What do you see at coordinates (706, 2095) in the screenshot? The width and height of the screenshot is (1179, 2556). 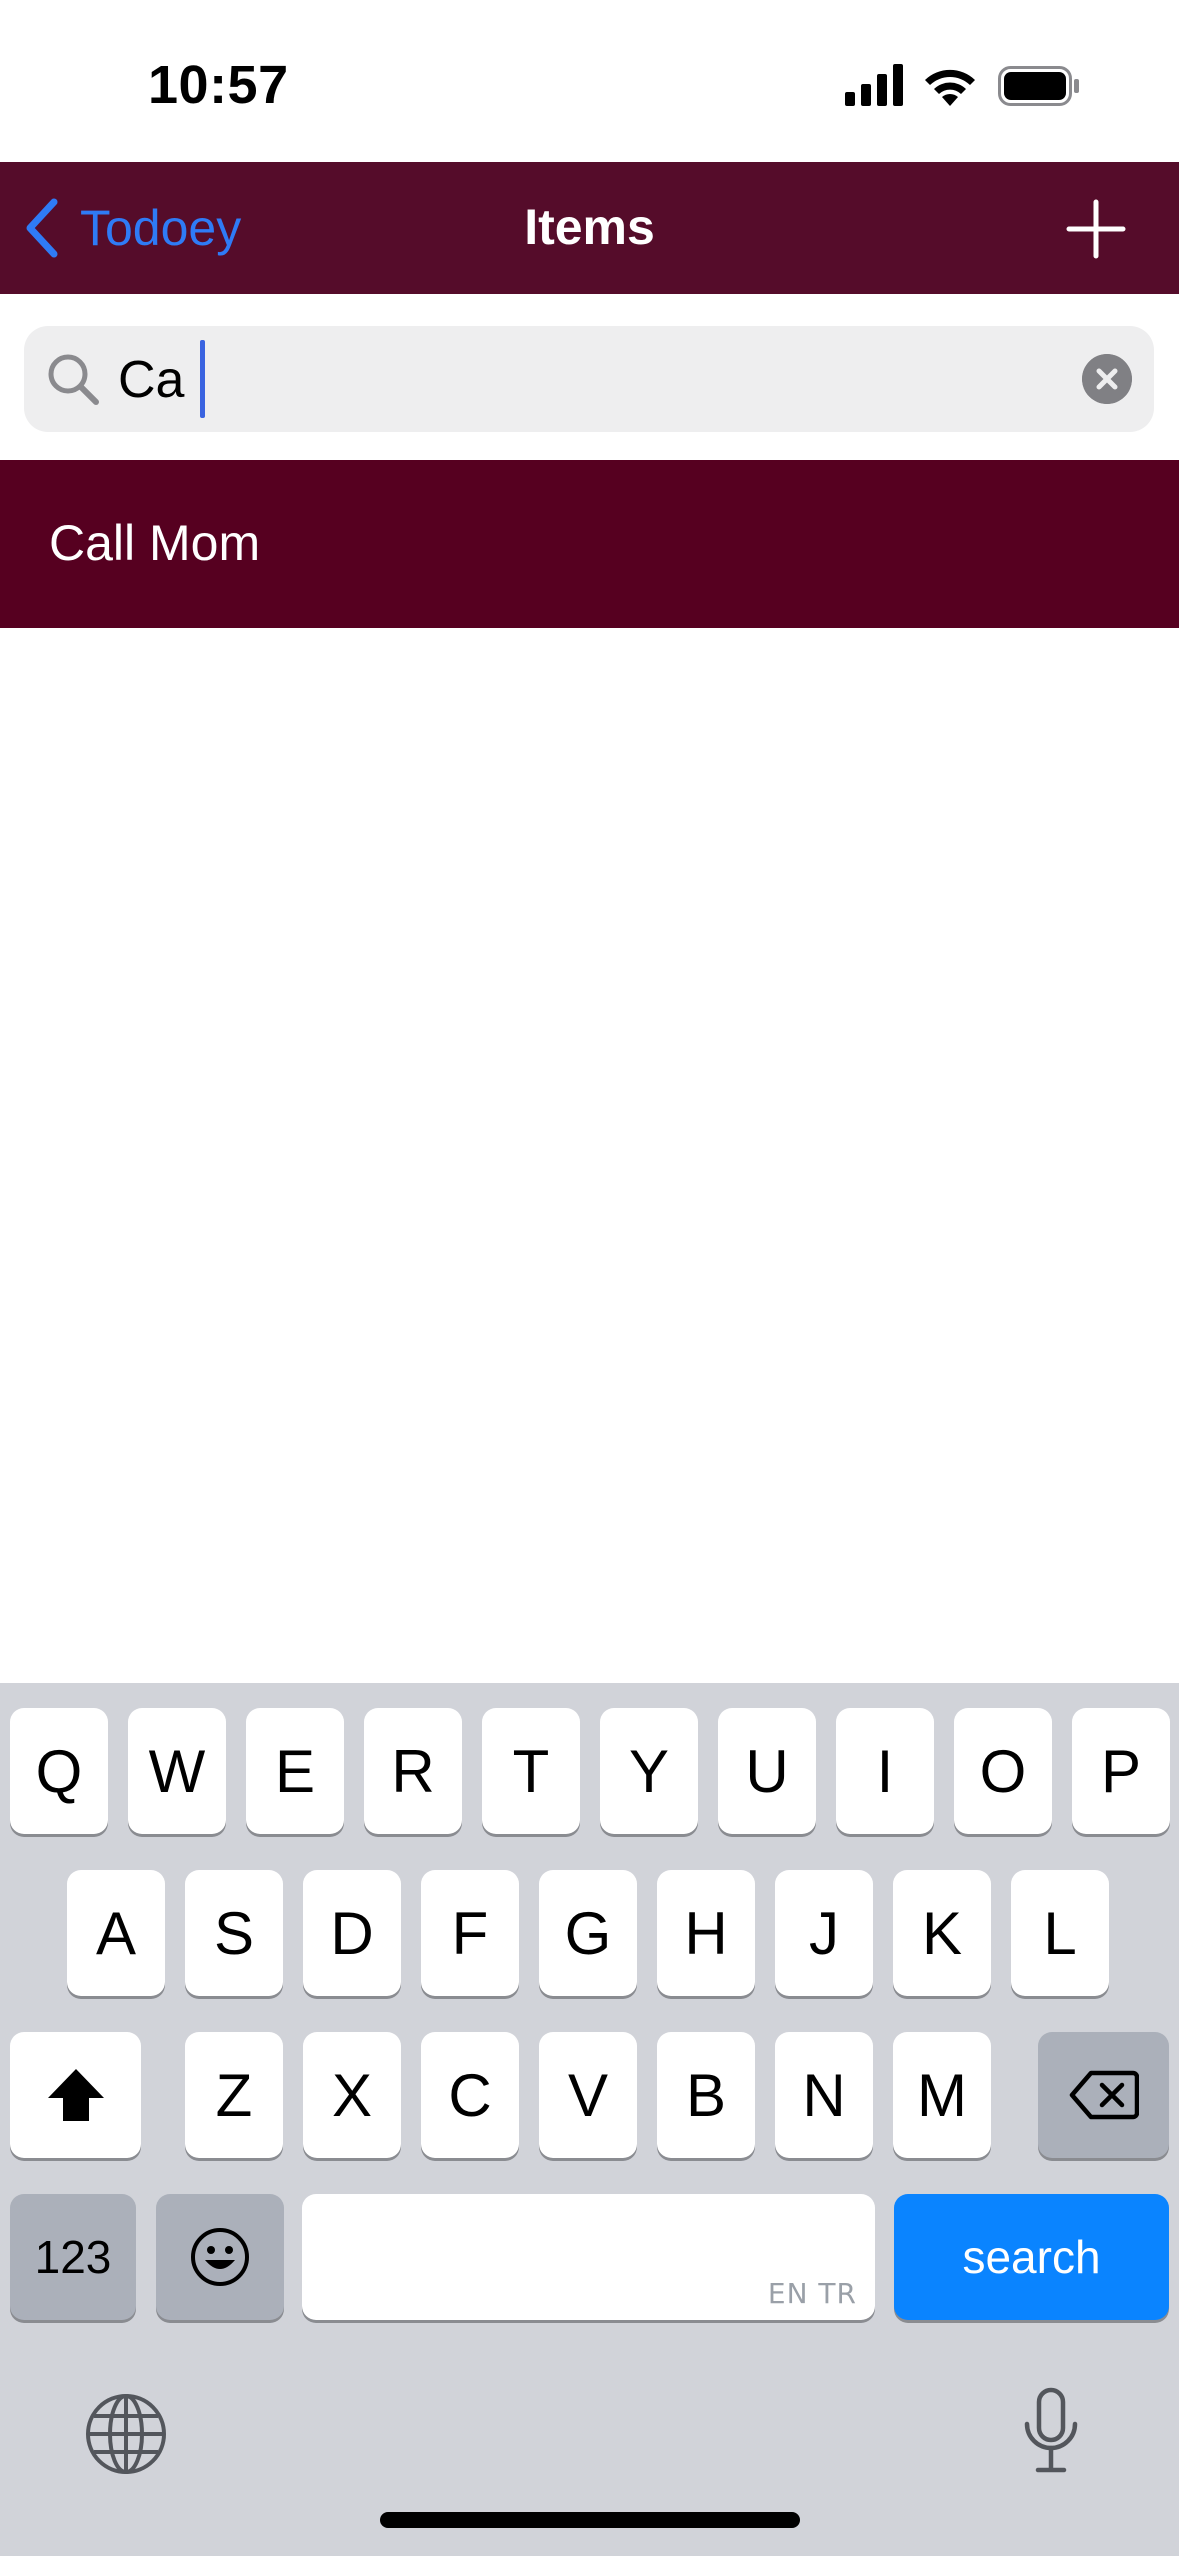 I see `key-b: B` at bounding box center [706, 2095].